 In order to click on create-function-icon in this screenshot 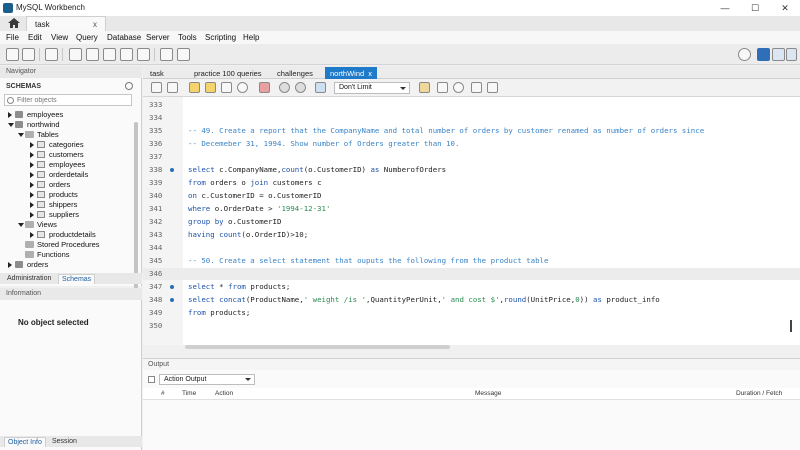, I will do `click(143, 54)`.